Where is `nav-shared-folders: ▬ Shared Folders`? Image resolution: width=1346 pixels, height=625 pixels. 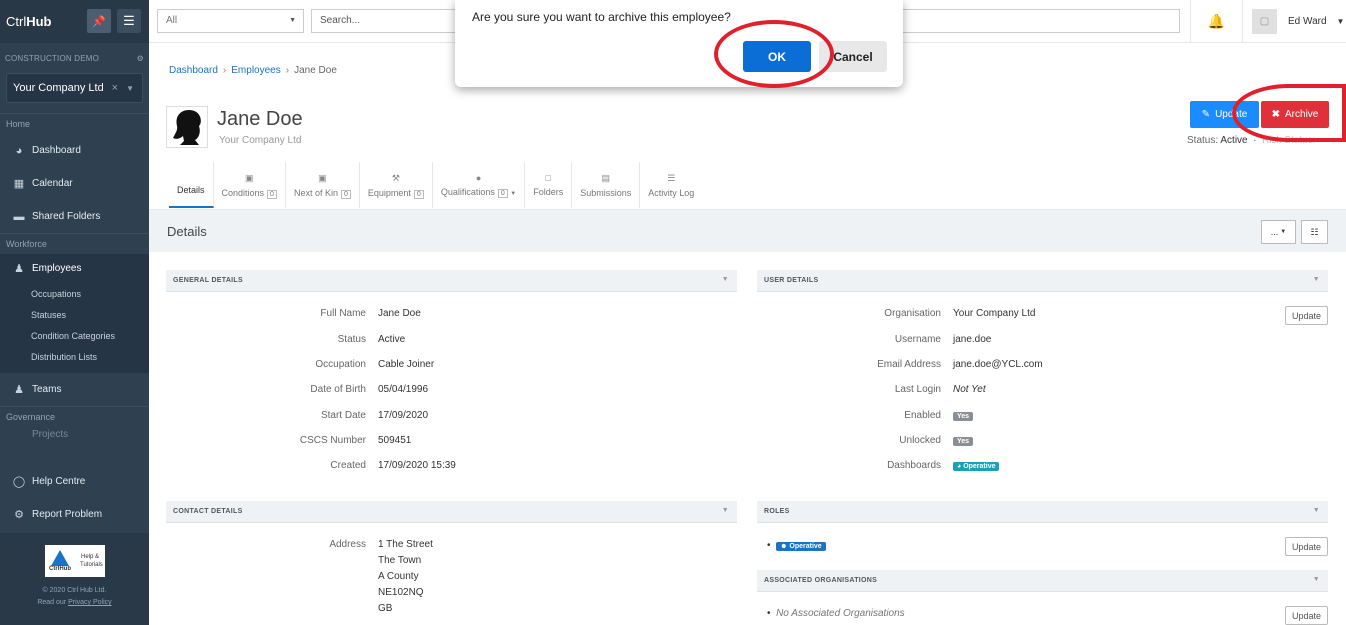 nav-shared-folders: ▬ Shared Folders is located at coordinates (74, 216).